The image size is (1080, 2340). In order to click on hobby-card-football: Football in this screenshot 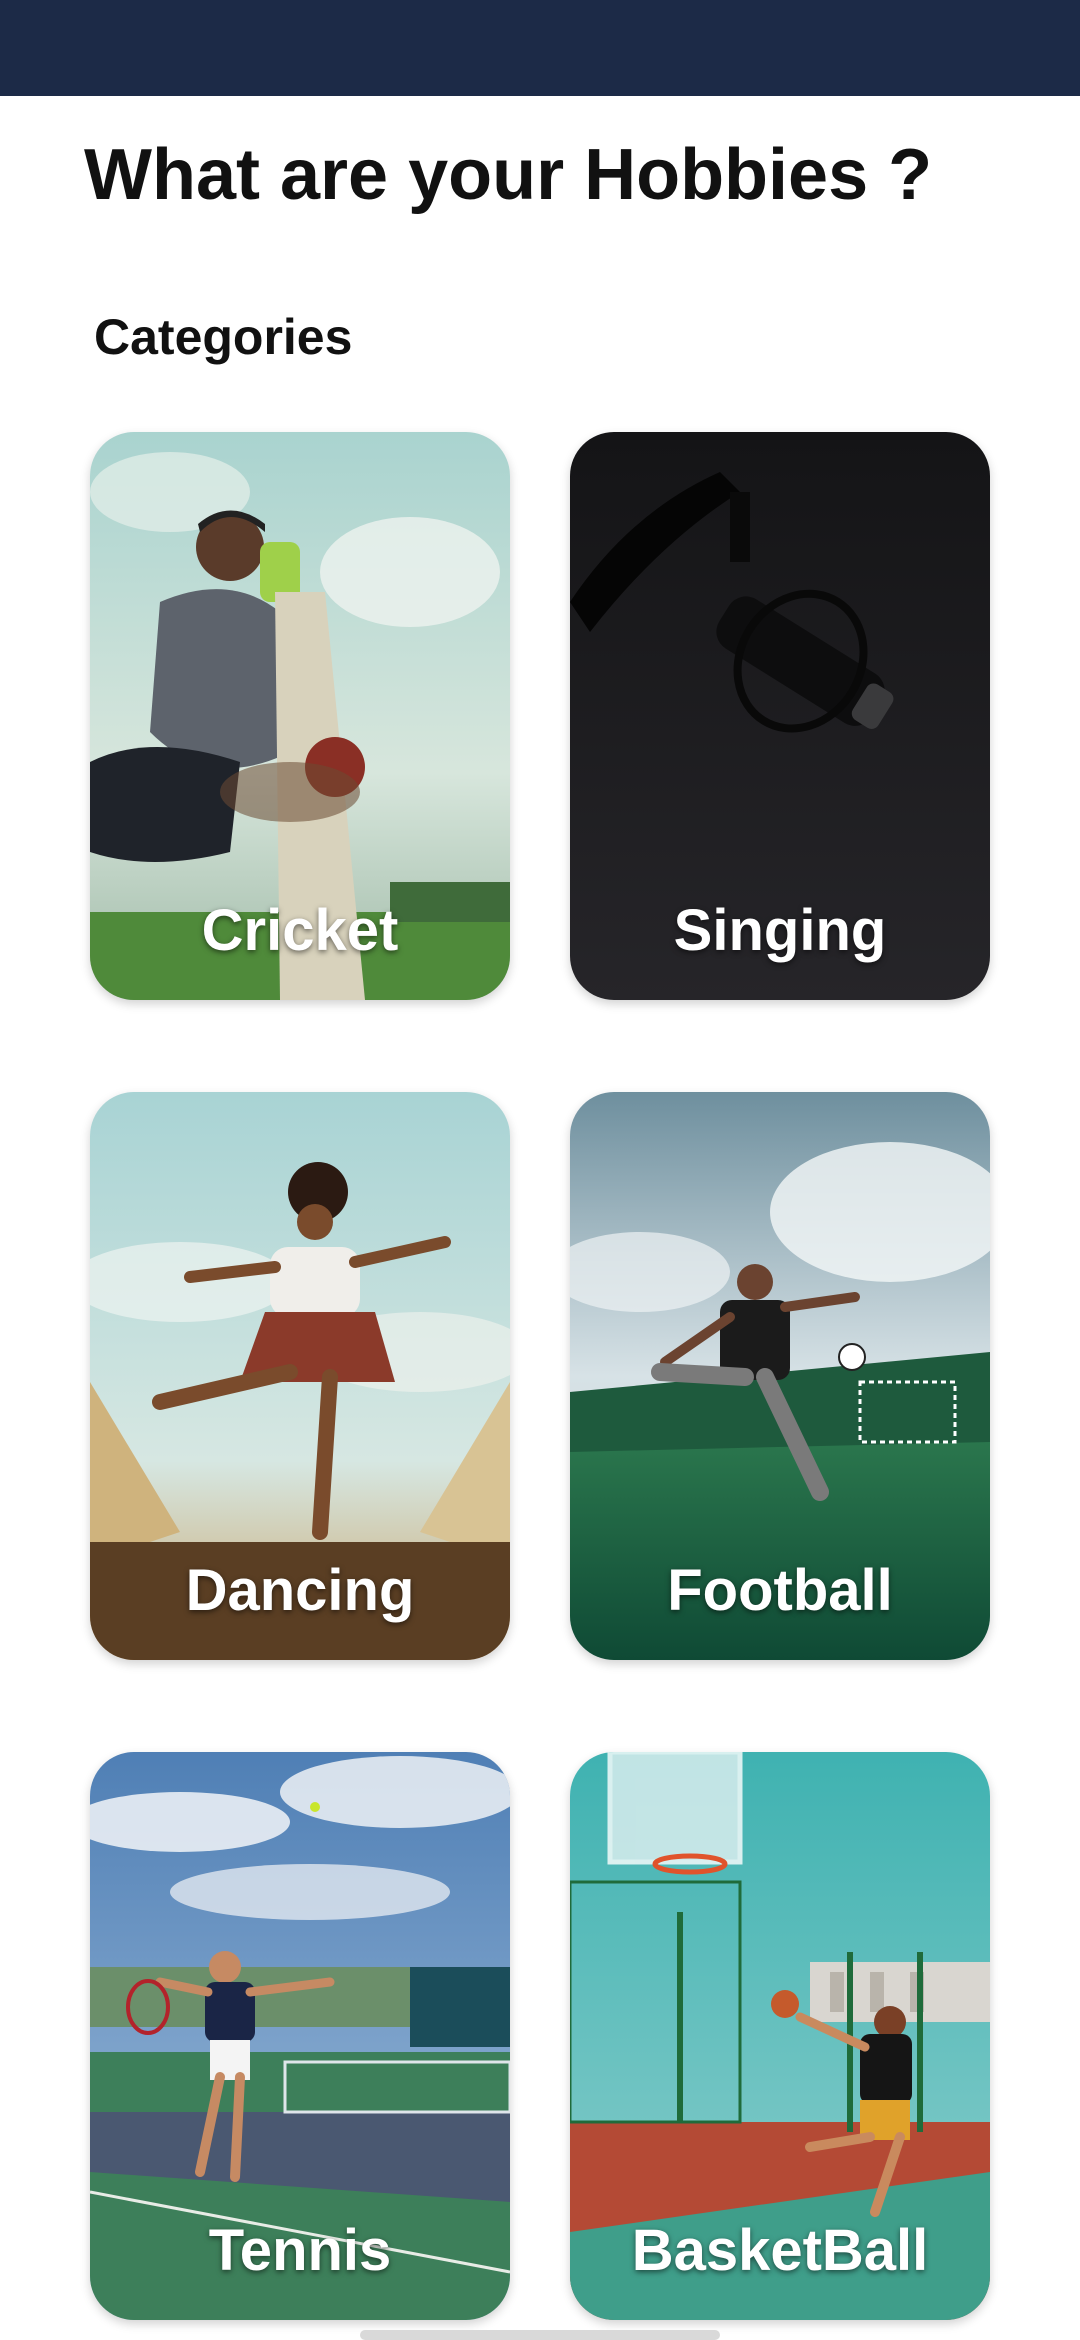, I will do `click(780, 1376)`.